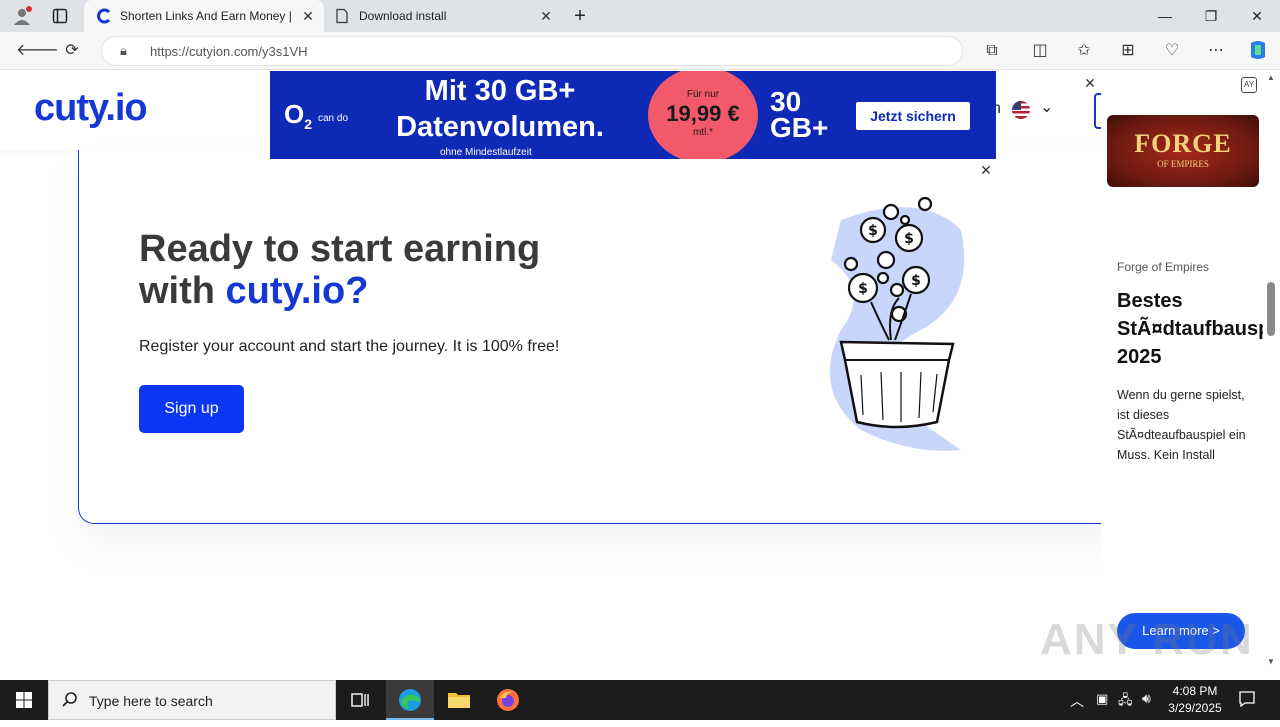 The image size is (1280, 727). What do you see at coordinates (151, 701) in the screenshot?
I see `search-placeholder: Type here to search` at bounding box center [151, 701].